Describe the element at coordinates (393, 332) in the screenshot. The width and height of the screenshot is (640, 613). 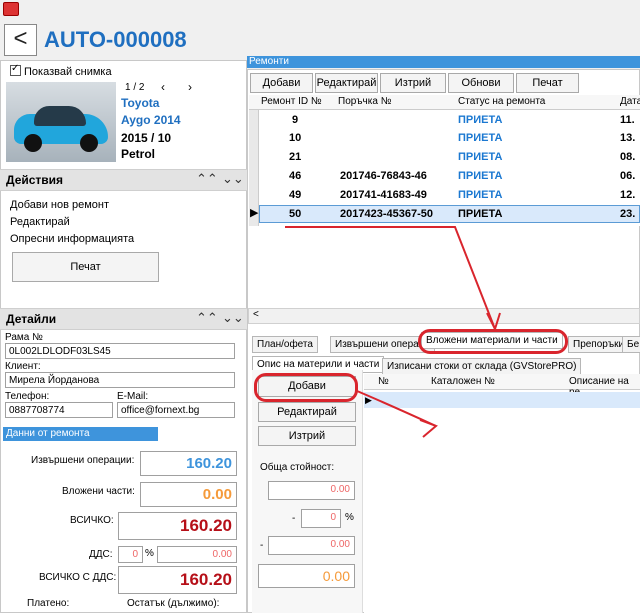
I see `annotation-arrows` at that location.